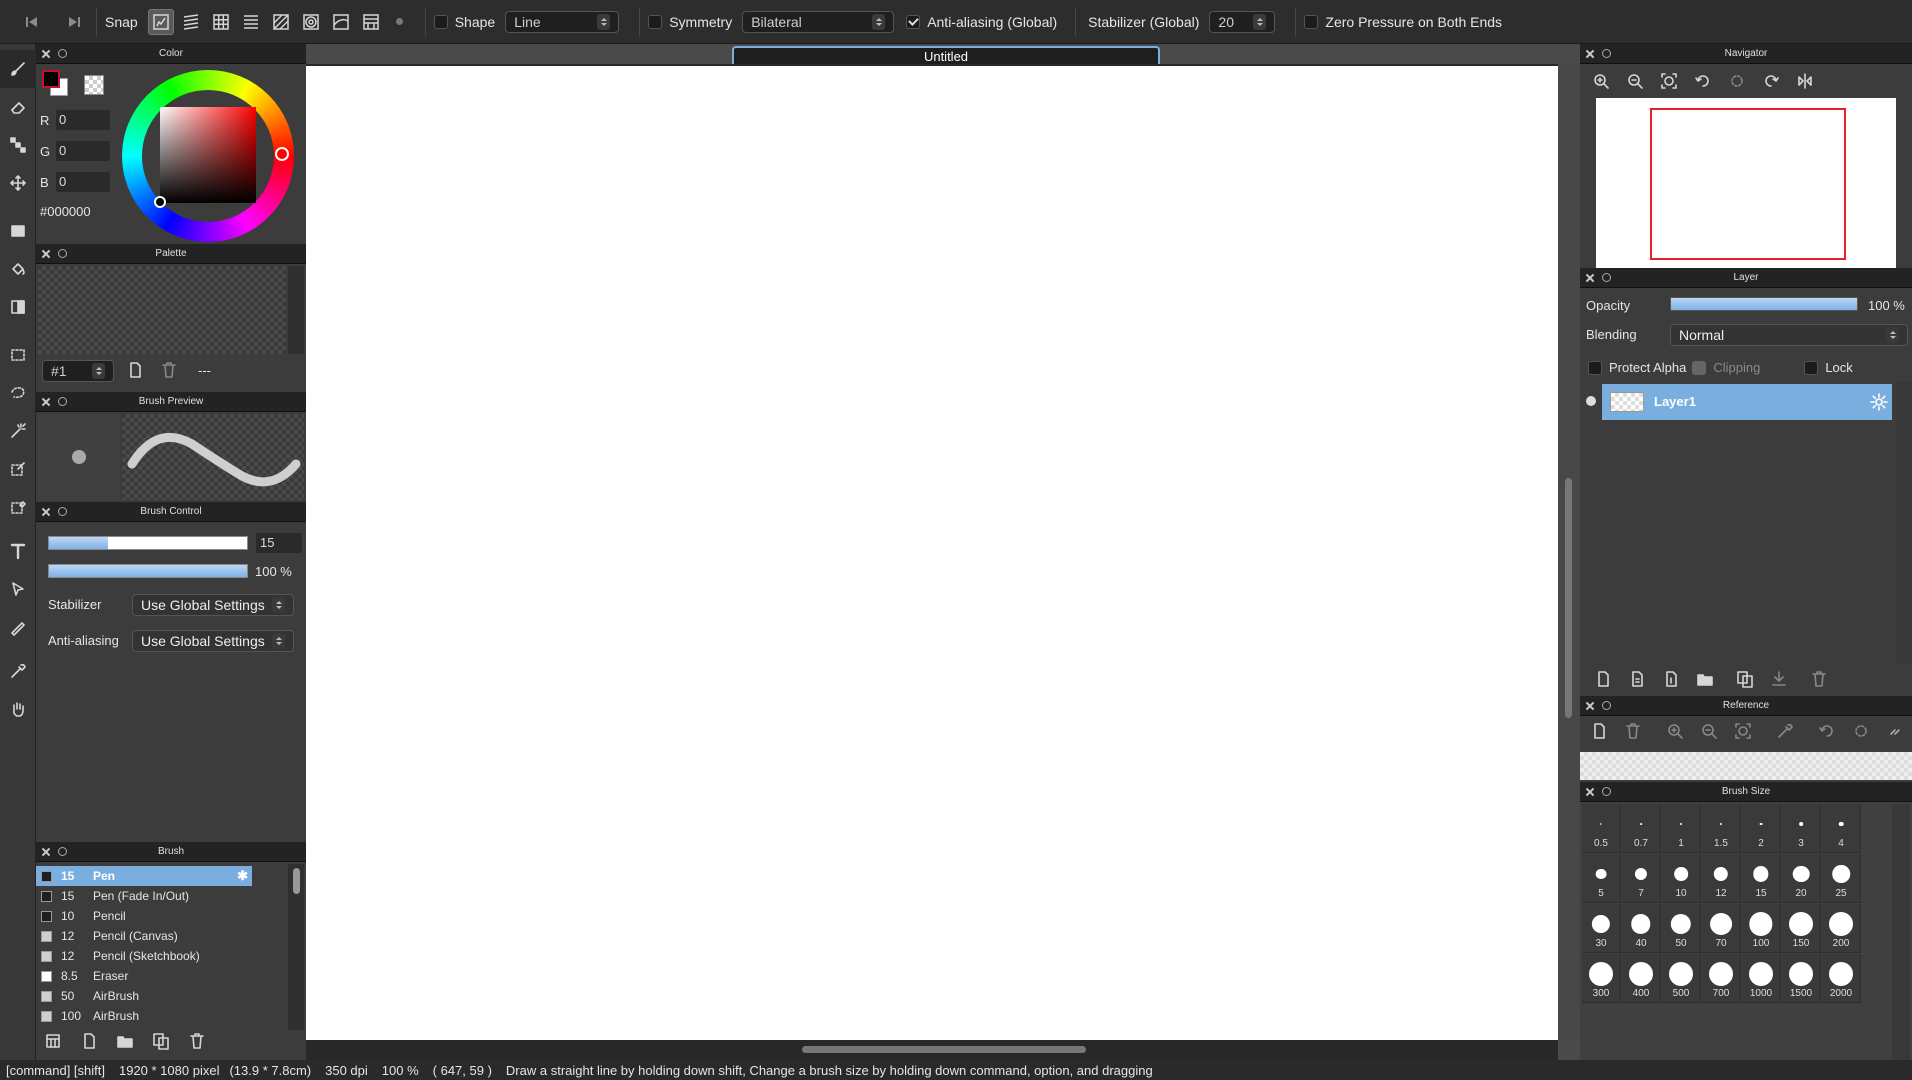 This screenshot has height=1080, width=1912. What do you see at coordinates (191, 22) in the screenshot?
I see `snap-parallel-button` at bounding box center [191, 22].